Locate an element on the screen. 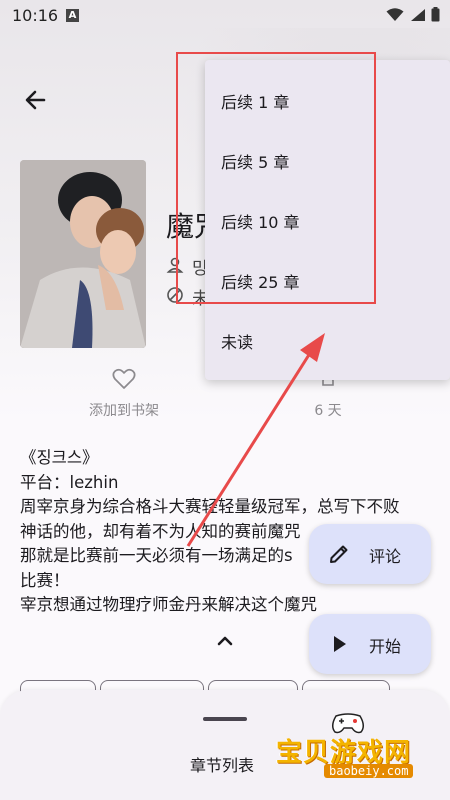 The height and width of the screenshot is (800, 450). signal-icon is located at coordinates (418, 15).